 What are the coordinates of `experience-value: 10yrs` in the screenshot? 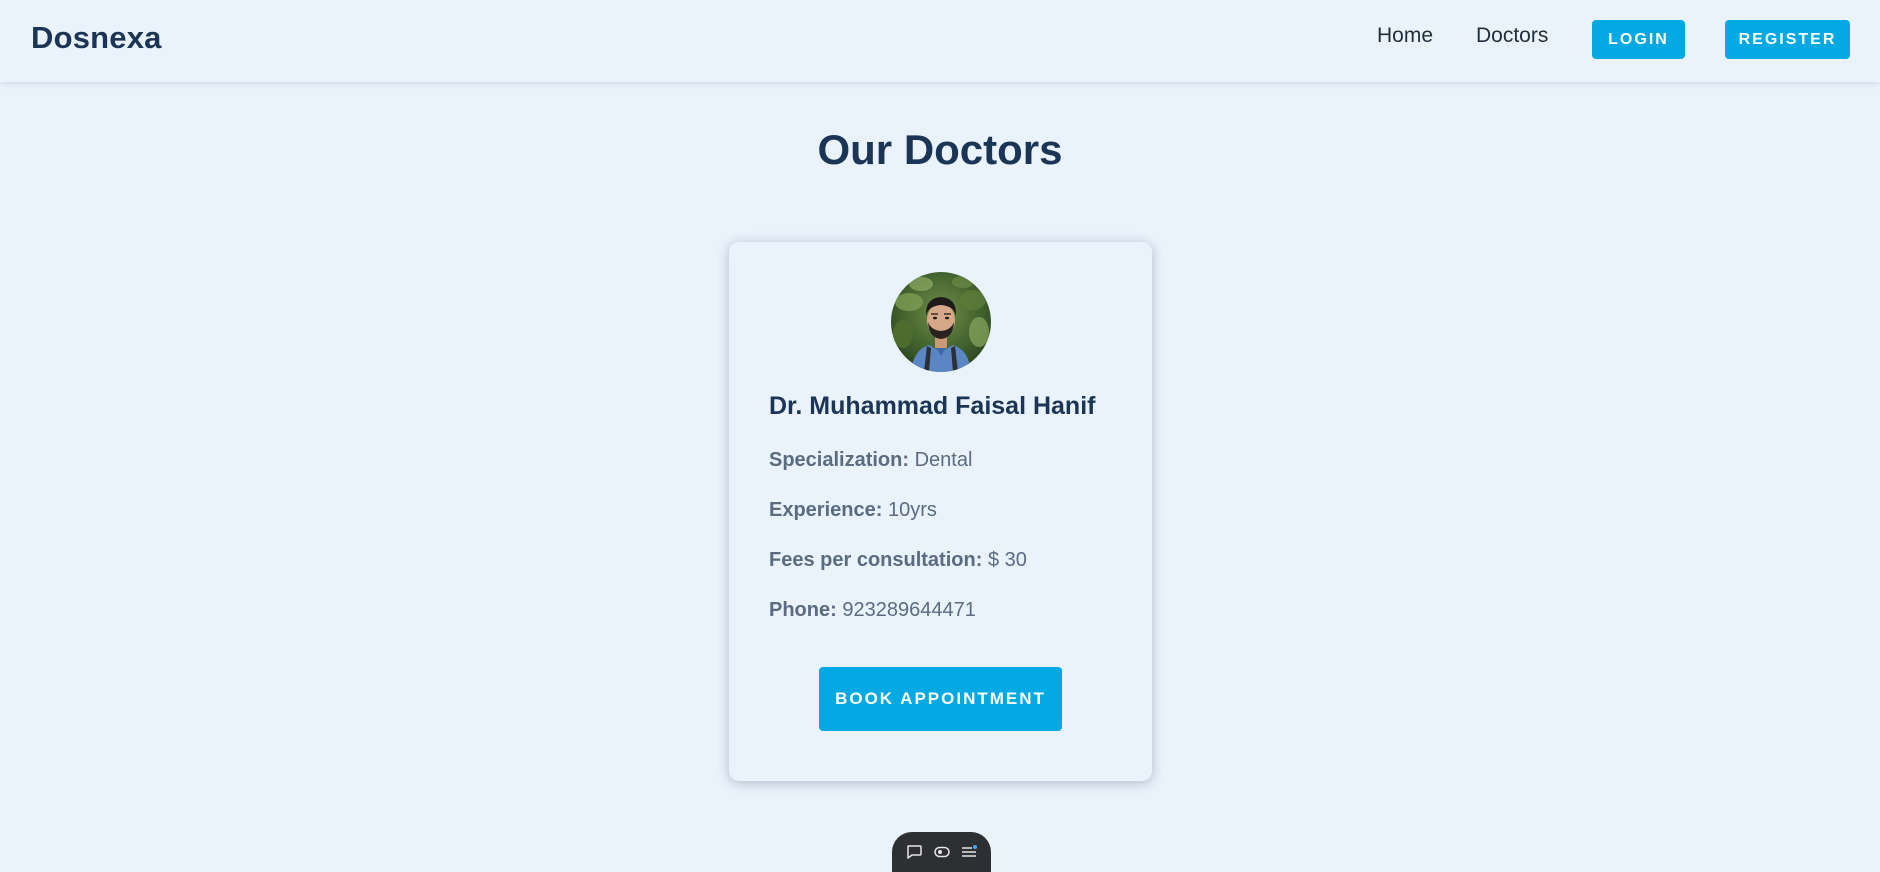 It's located at (912, 510).